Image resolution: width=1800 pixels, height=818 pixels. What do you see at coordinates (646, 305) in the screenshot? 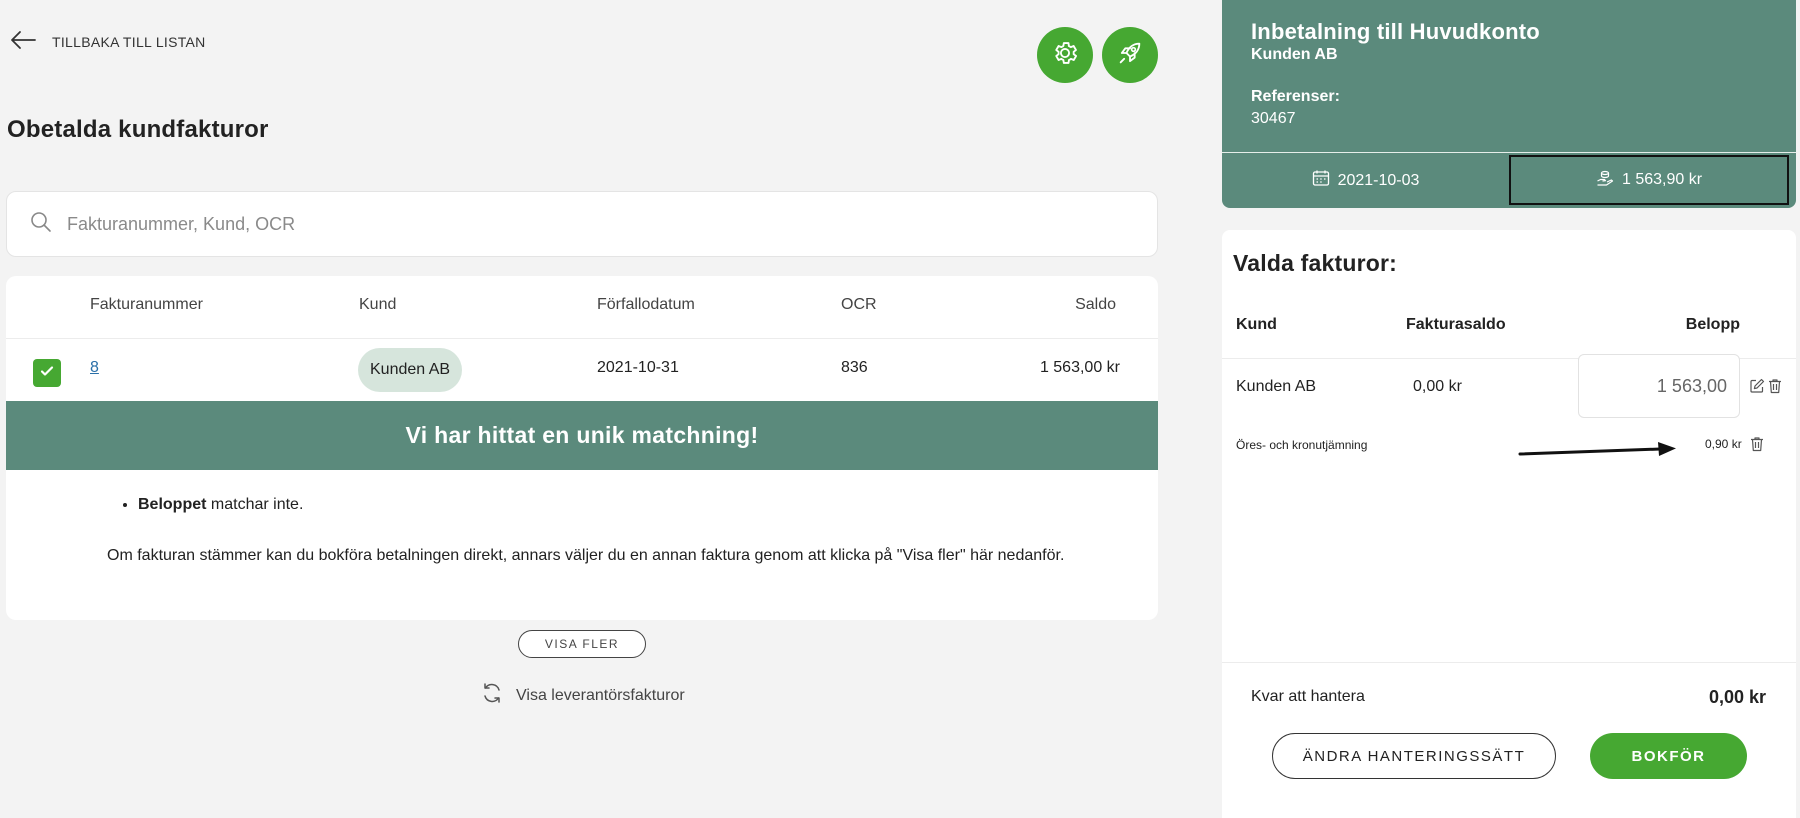
I see `header-due-date: Förfallodatum` at bounding box center [646, 305].